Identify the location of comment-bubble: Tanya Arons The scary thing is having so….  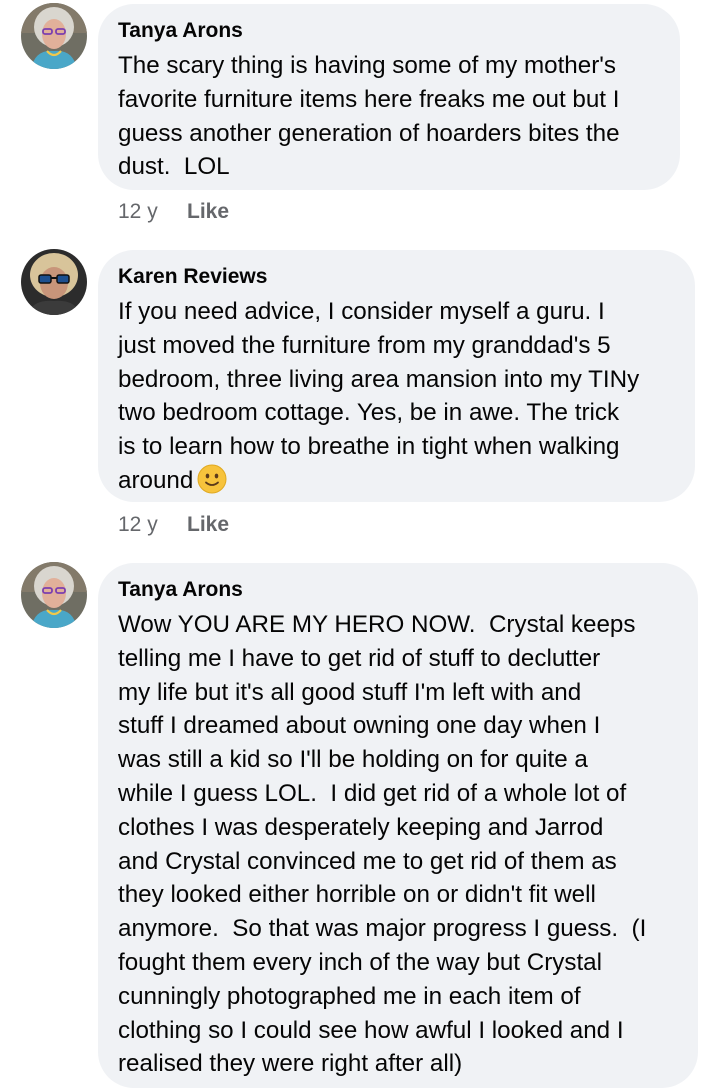
(389, 97).